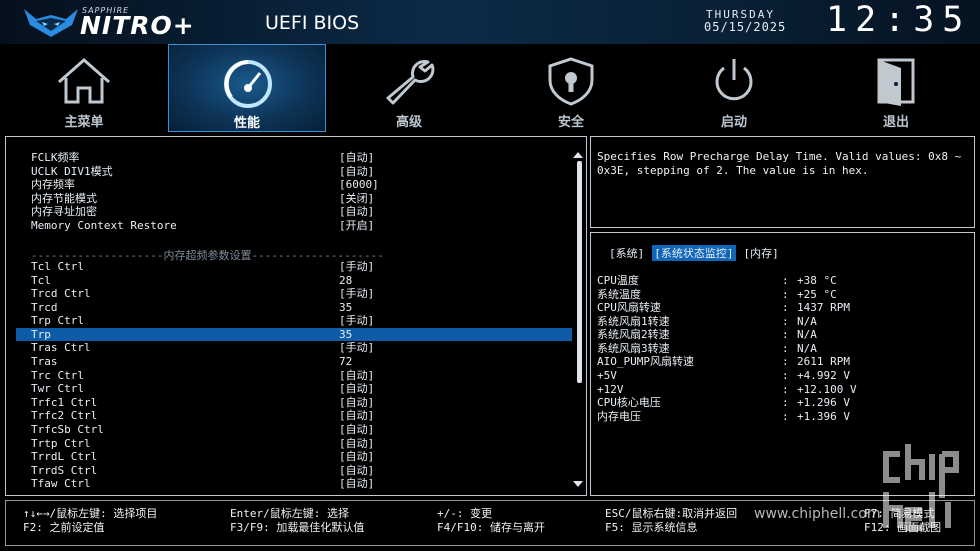 This screenshot has height=551, width=980. What do you see at coordinates (298, 307) in the screenshot?
I see `setting-trcd: Trcd 35` at bounding box center [298, 307].